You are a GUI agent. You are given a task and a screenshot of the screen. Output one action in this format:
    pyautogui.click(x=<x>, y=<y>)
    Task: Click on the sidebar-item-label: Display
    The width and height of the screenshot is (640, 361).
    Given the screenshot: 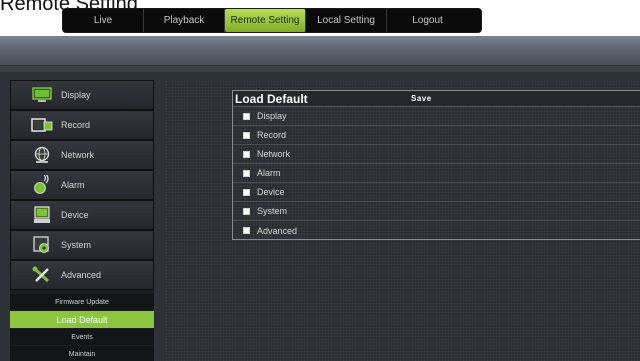 What is the action you would take?
    pyautogui.click(x=76, y=95)
    